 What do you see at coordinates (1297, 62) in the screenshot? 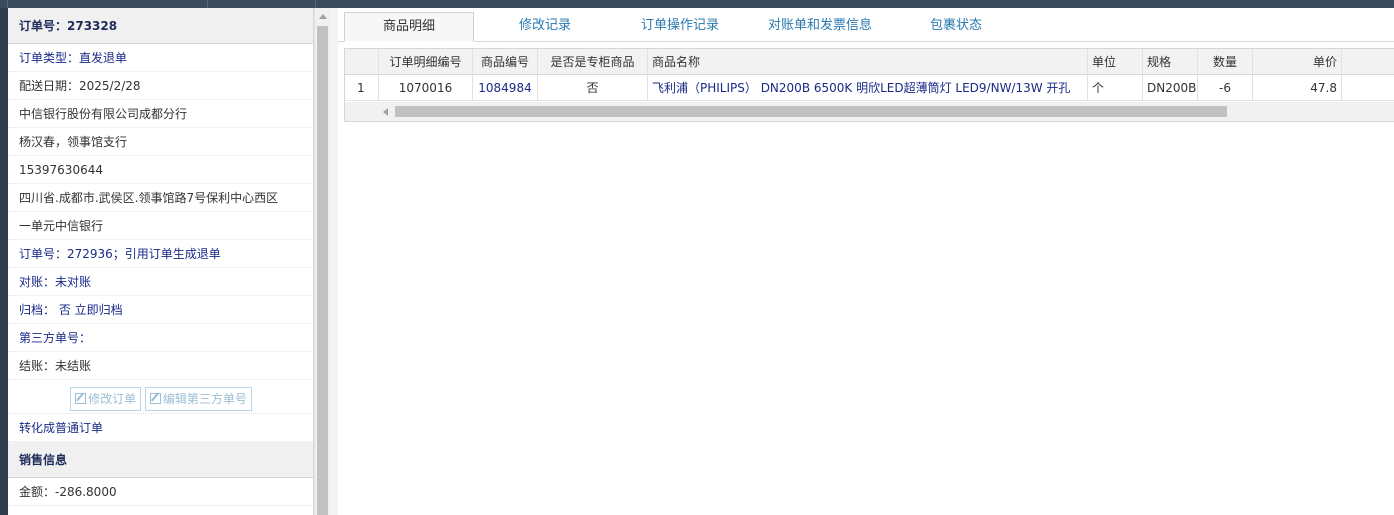
I see `column-header: 单价` at bounding box center [1297, 62].